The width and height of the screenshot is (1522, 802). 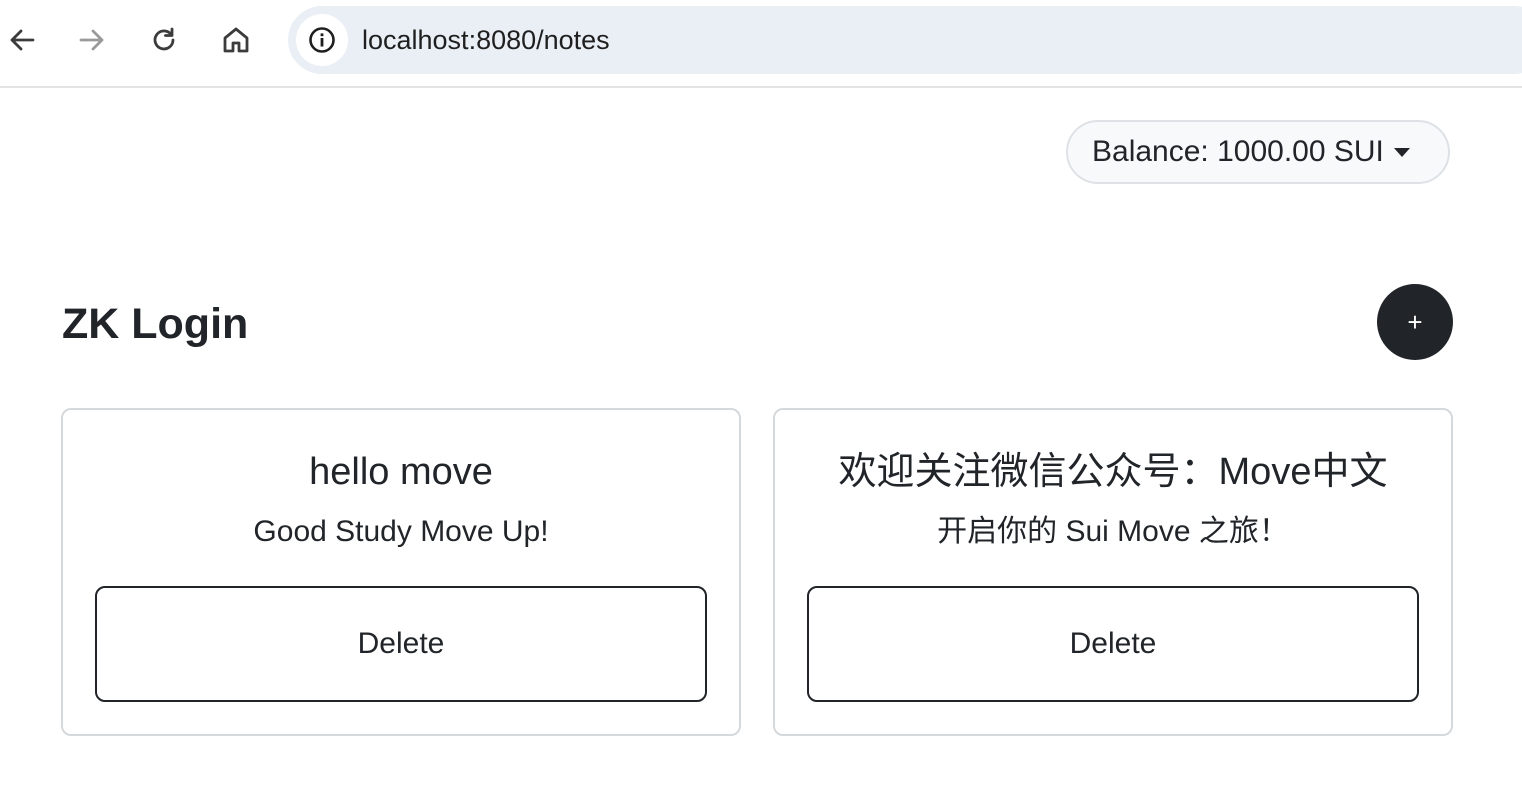 I want to click on forward-button, so click(x=92, y=40).